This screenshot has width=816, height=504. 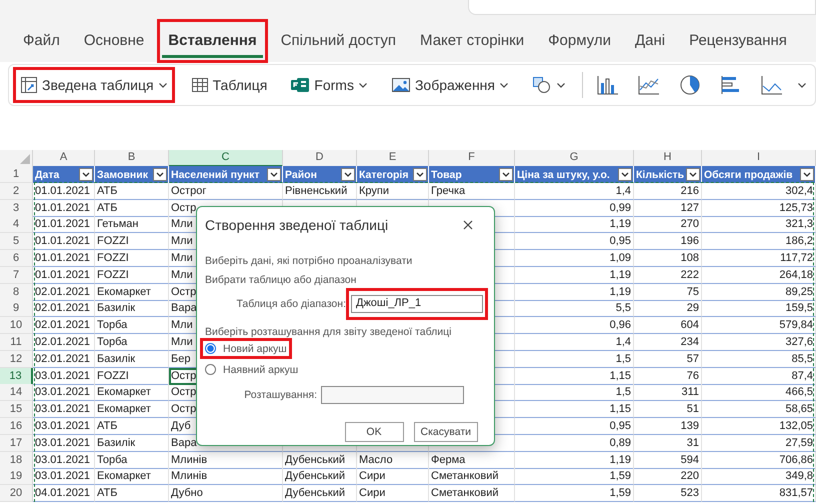 What do you see at coordinates (16, 342) in the screenshot?
I see `row-header: 11` at bounding box center [16, 342].